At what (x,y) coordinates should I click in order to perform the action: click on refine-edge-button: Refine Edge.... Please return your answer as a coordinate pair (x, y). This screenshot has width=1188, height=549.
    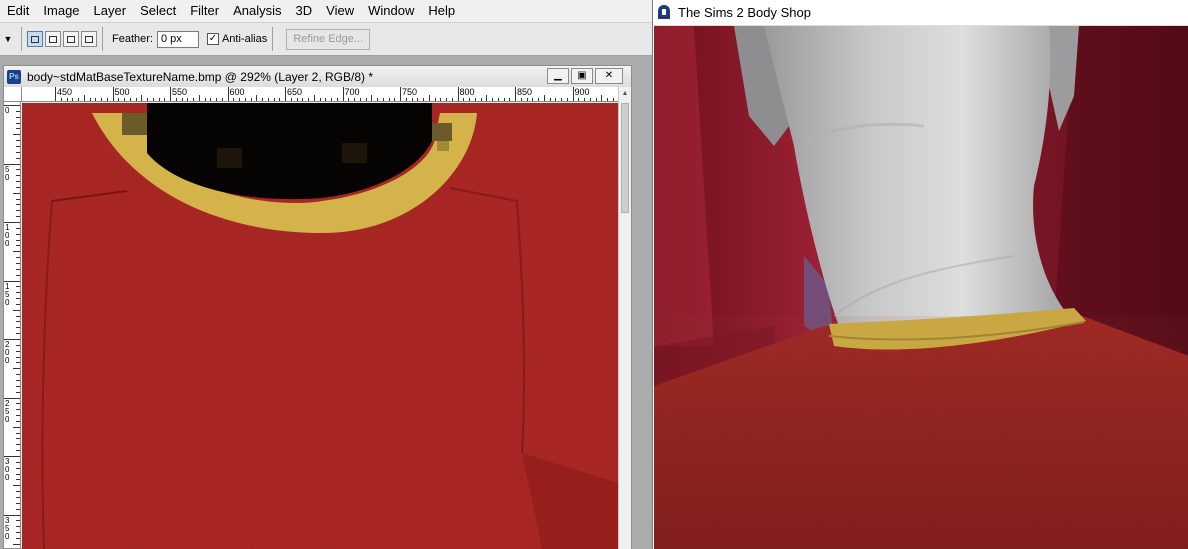
    Looking at the image, I should click on (328, 39).